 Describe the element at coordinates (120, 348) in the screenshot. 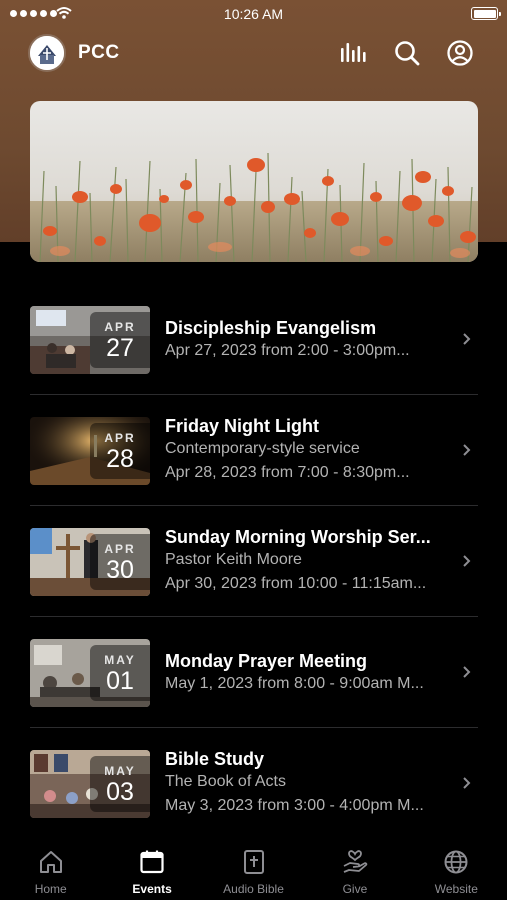

I see `event-day: 27` at that location.